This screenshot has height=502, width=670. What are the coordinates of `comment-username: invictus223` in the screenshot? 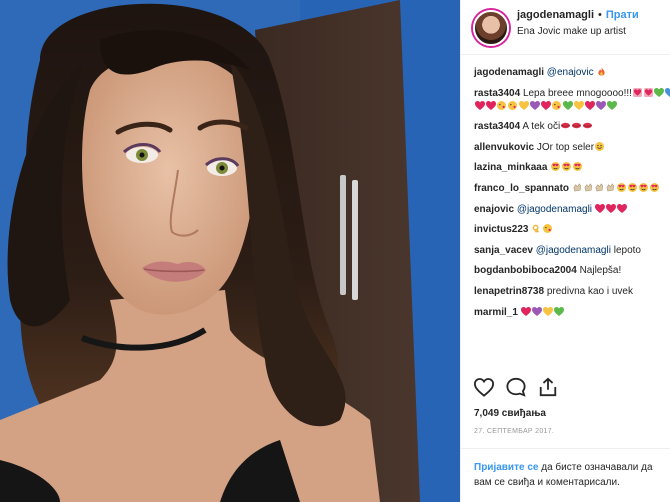 It's located at (501, 229).